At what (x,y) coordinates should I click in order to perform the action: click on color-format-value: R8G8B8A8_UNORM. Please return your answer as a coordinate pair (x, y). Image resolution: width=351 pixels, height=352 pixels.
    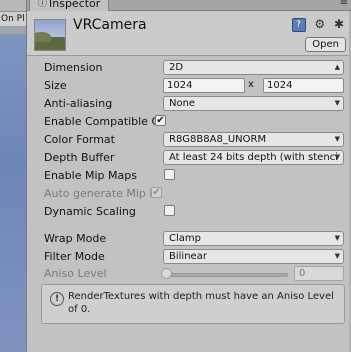
    Looking at the image, I should click on (218, 139).